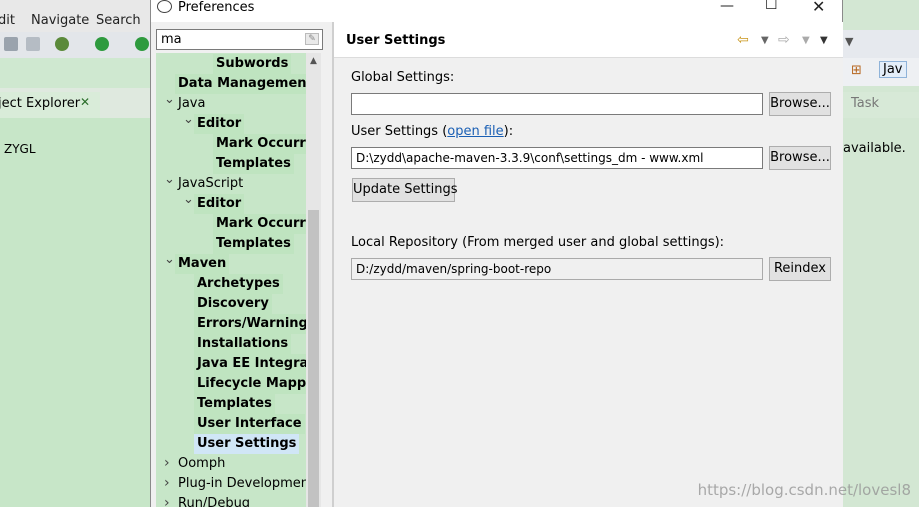 The width and height of the screenshot is (919, 507). I want to click on tree-scrollbar-thumb, so click(313, 358).